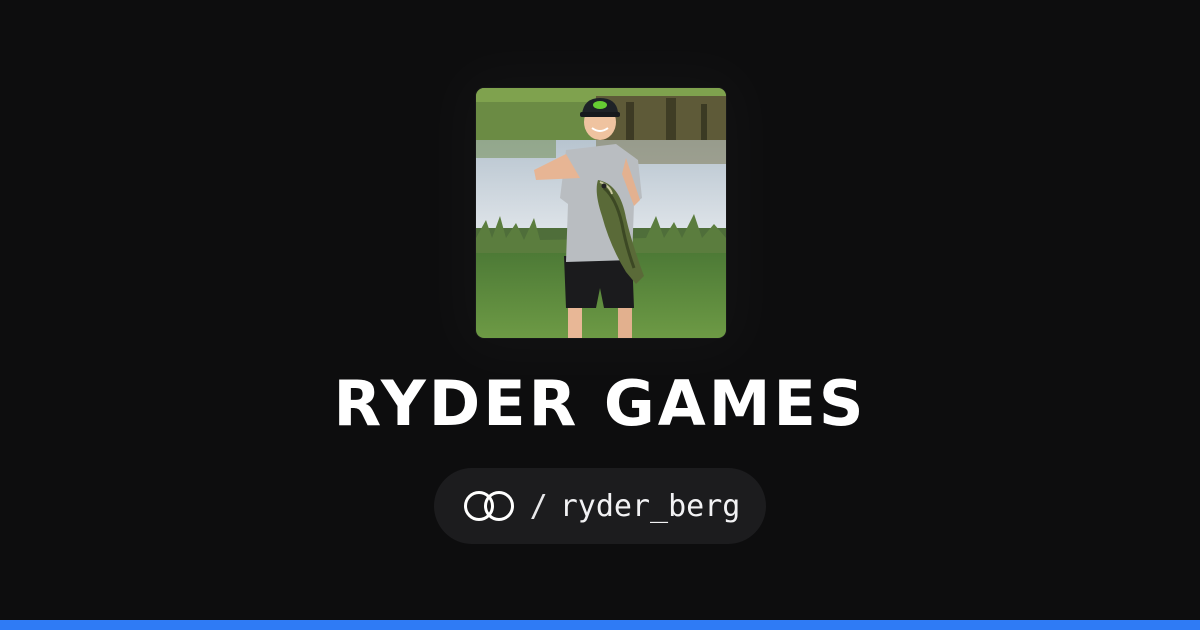  I want to click on avatar, so click(601, 213).